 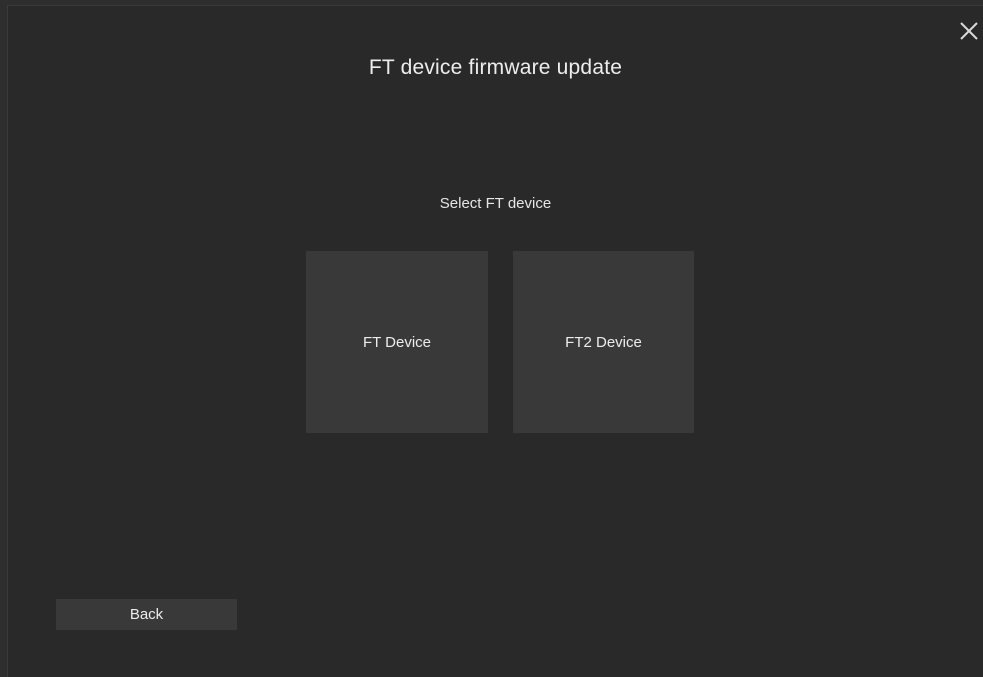 I want to click on close-button, so click(x=969, y=31).